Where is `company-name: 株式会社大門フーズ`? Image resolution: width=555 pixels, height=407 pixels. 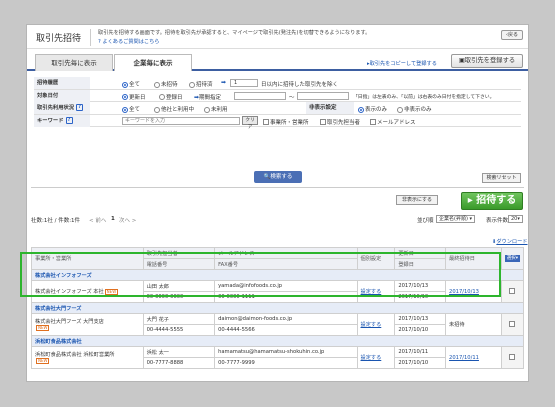
company-name: 株式会社大門フーズ is located at coordinates (277, 308).